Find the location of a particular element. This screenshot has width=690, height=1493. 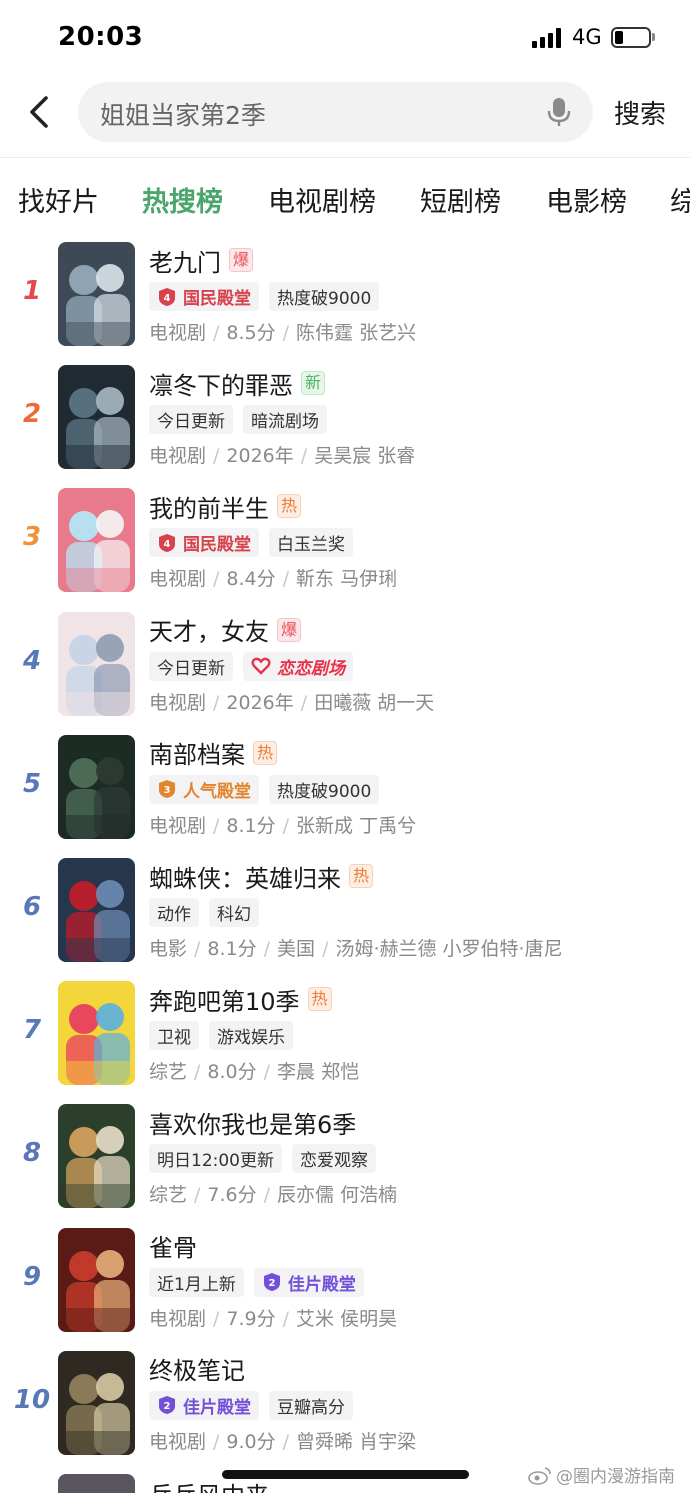

tag-label: 卫视 is located at coordinates (174, 1038).